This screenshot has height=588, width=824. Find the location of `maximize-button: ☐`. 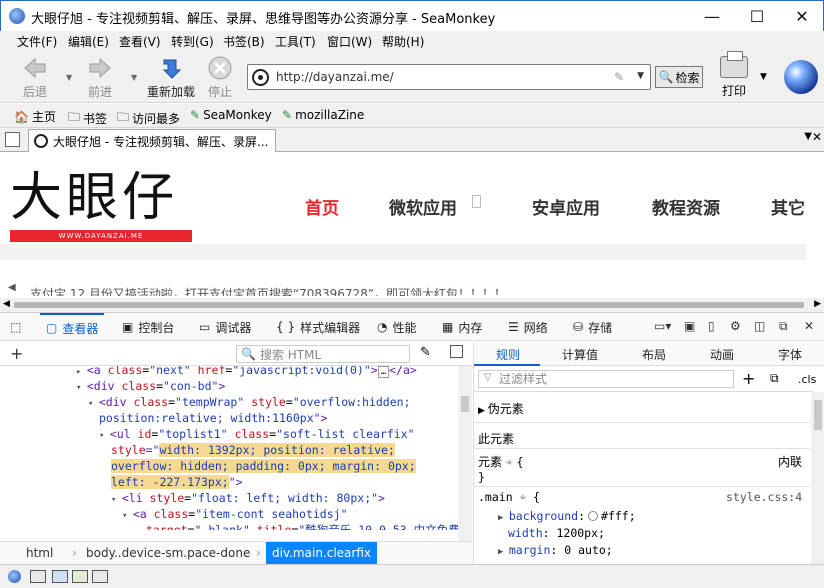

maximize-button: ☐ is located at coordinates (757, 16).